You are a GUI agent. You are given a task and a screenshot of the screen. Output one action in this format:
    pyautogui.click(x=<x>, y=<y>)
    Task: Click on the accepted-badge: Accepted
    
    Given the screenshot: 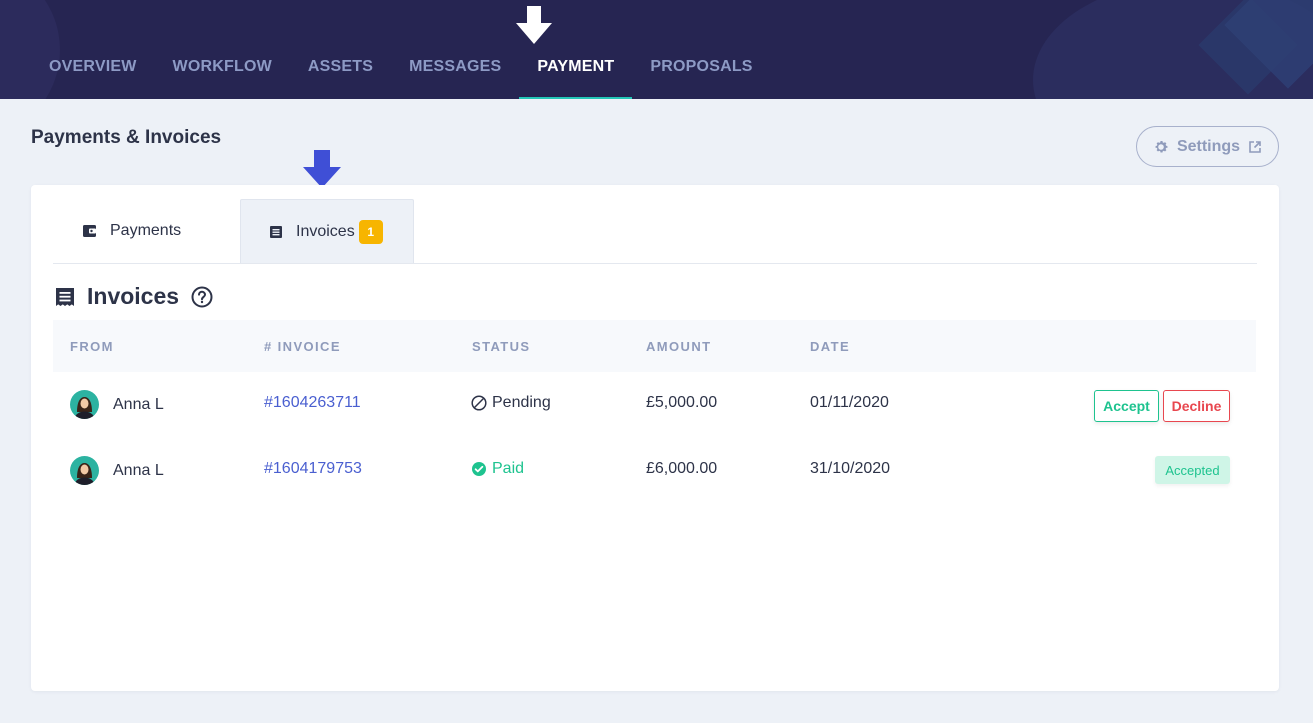 What is the action you would take?
    pyautogui.click(x=1192, y=470)
    